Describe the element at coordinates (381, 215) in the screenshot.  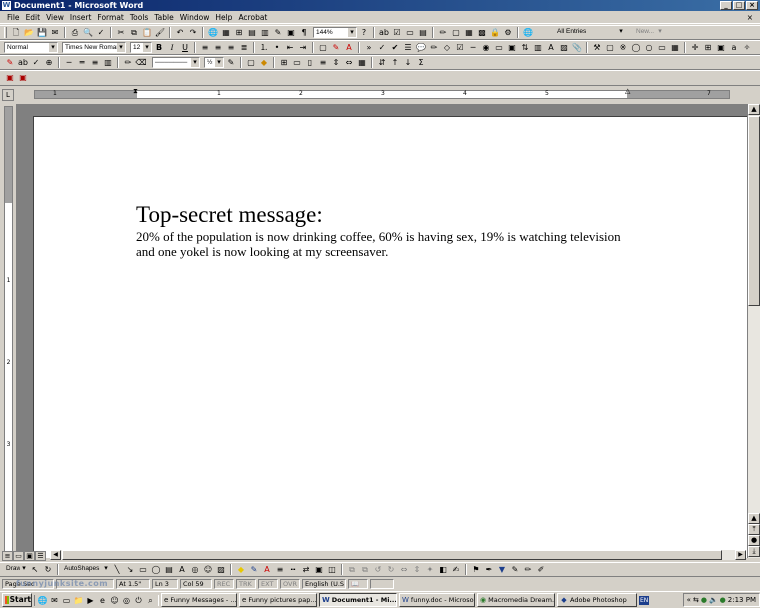
I see `document-heading: Top-secret message:` at that location.